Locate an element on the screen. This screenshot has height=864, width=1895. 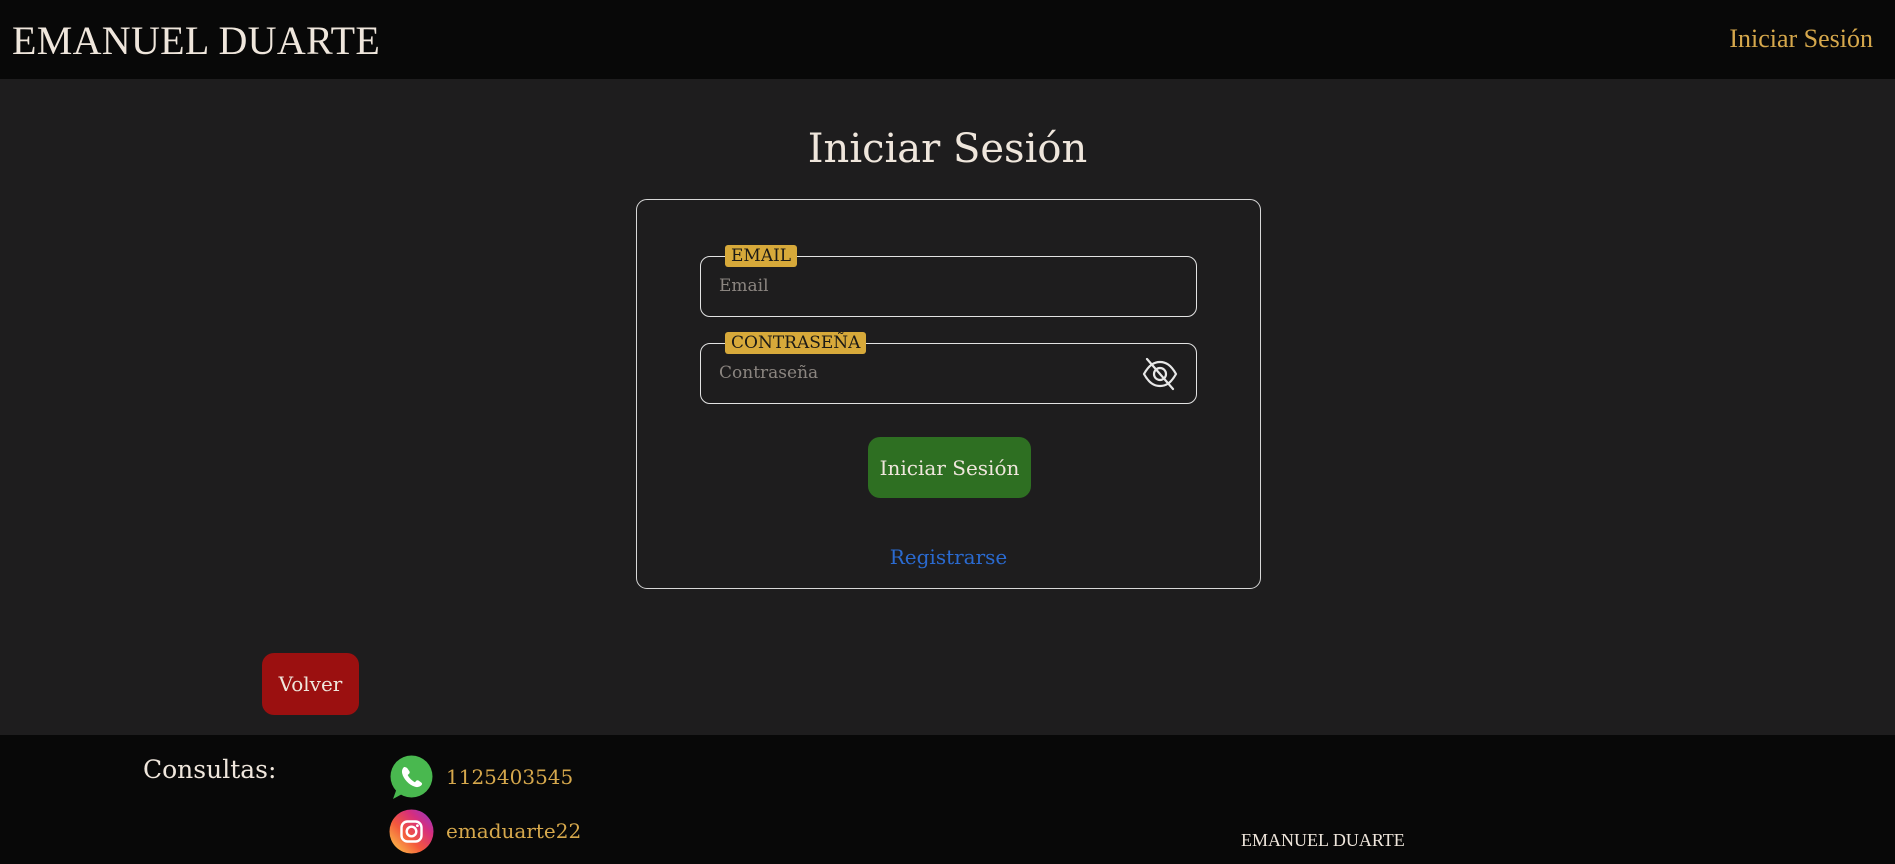
instagram-icon is located at coordinates (411, 831).